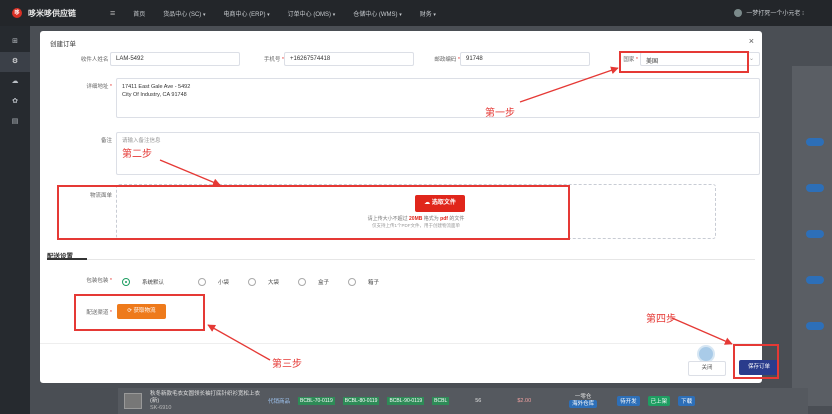  What do you see at coordinates (190, 172) in the screenshot?
I see `arrow-step2` at bounding box center [190, 172].